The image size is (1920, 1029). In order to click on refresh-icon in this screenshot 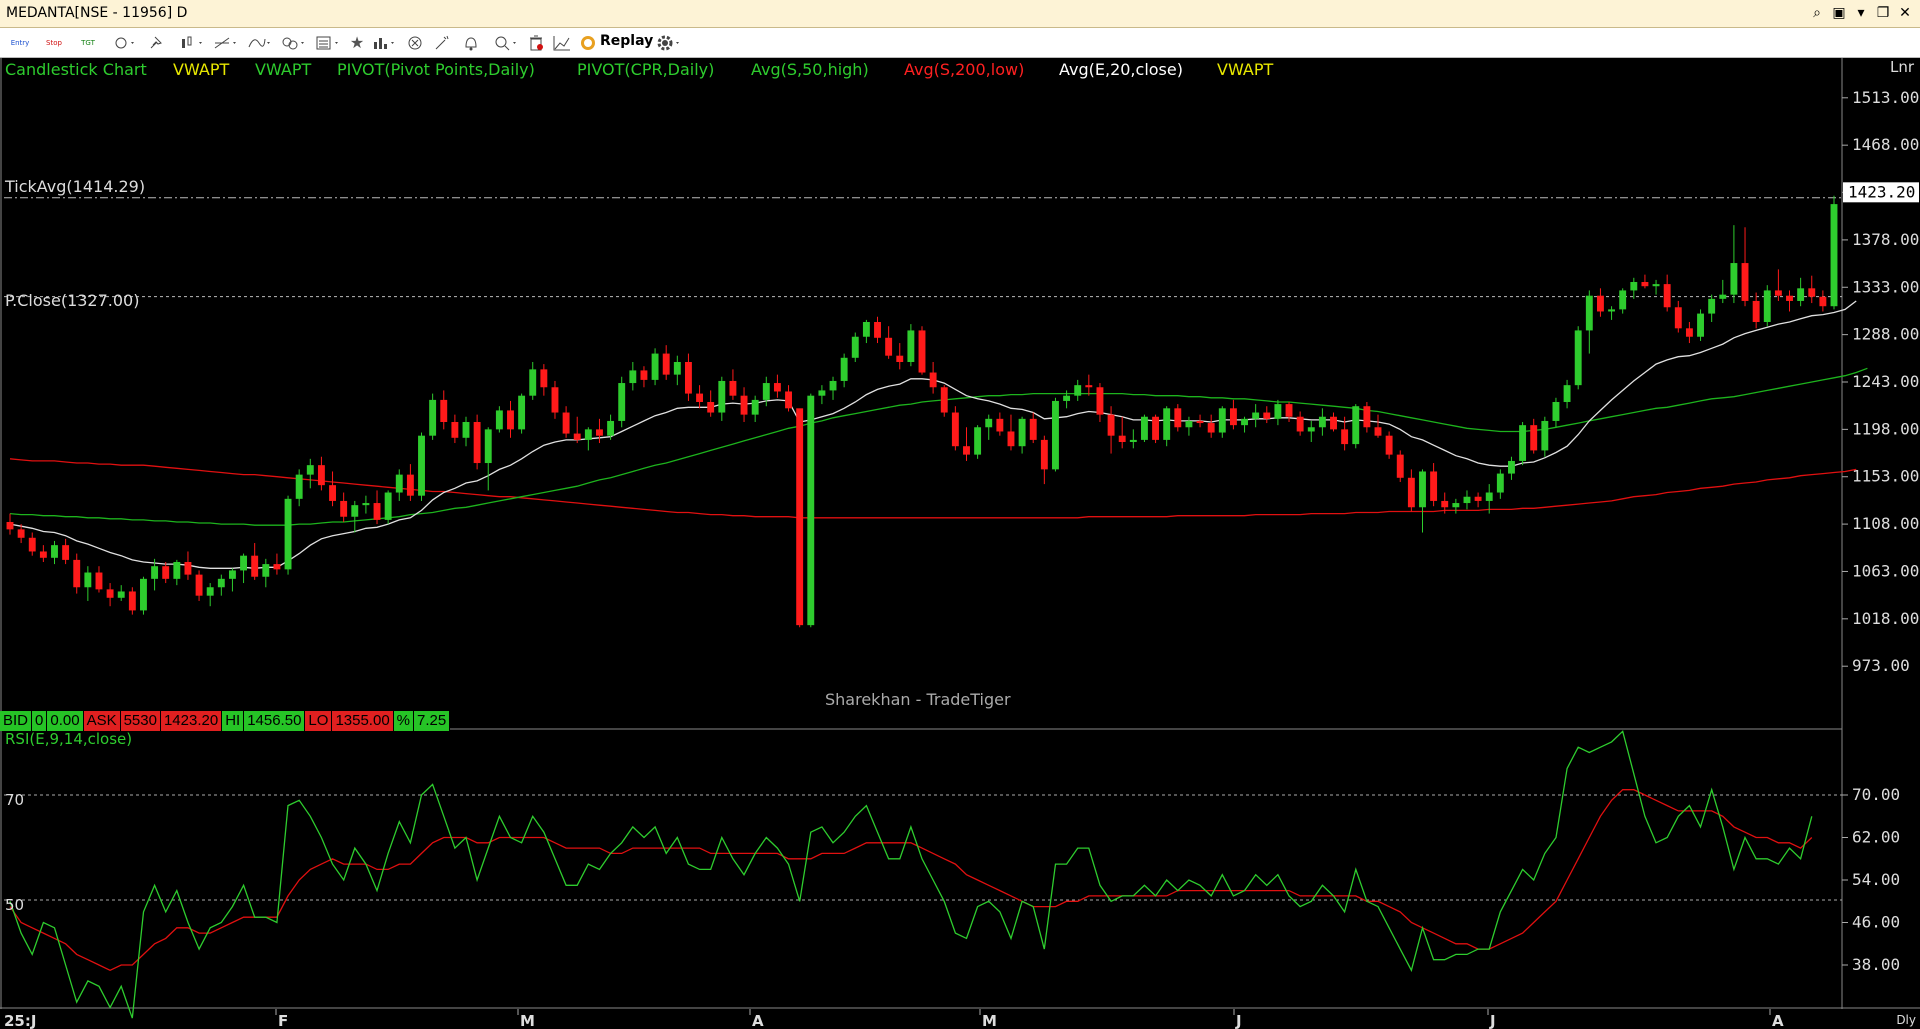, I will do `click(415, 43)`.